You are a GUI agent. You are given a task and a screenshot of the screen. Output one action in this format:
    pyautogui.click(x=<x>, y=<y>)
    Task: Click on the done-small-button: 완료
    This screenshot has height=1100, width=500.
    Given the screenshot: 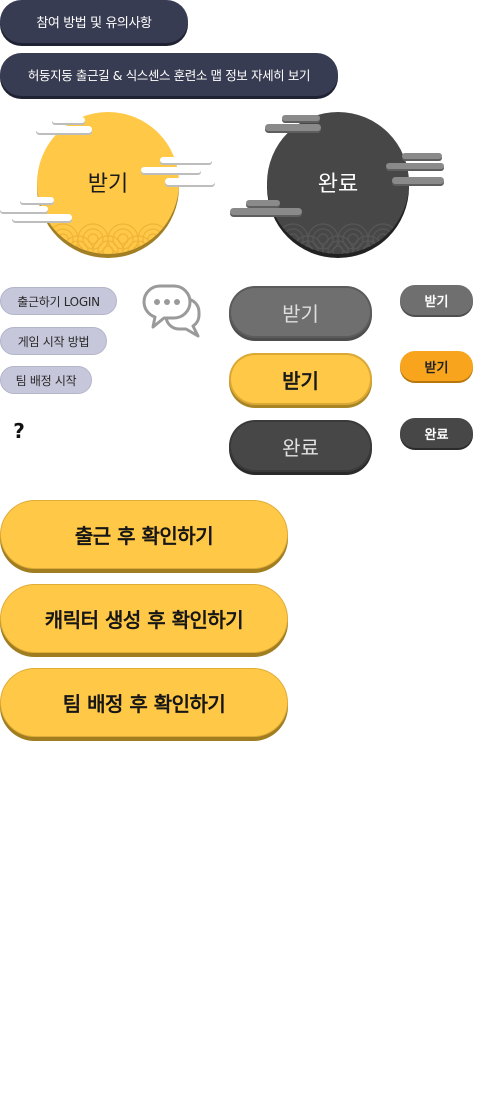 What is the action you would take?
    pyautogui.click(x=436, y=433)
    